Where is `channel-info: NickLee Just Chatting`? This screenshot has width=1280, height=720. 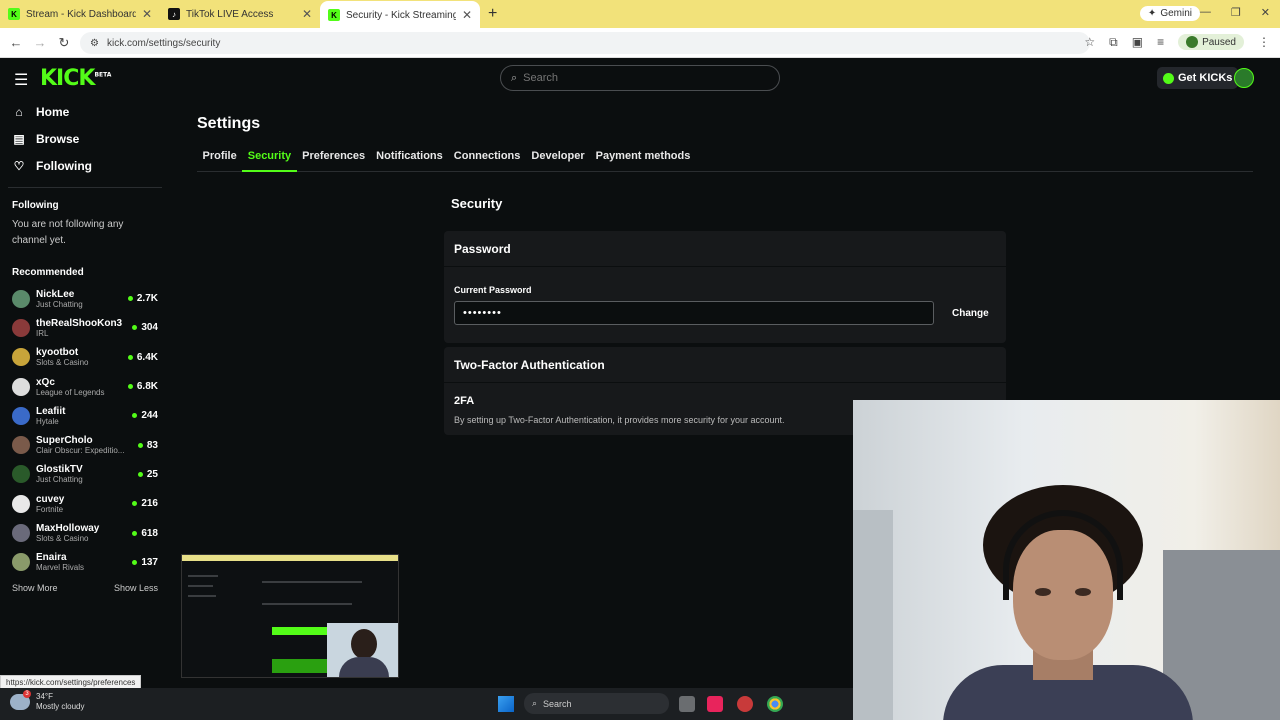 channel-info: NickLee Just Chatting is located at coordinates (79, 299).